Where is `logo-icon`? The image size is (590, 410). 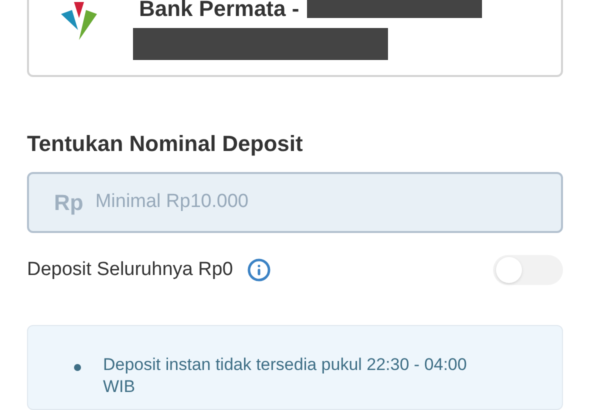
logo-icon is located at coordinates (80, 21).